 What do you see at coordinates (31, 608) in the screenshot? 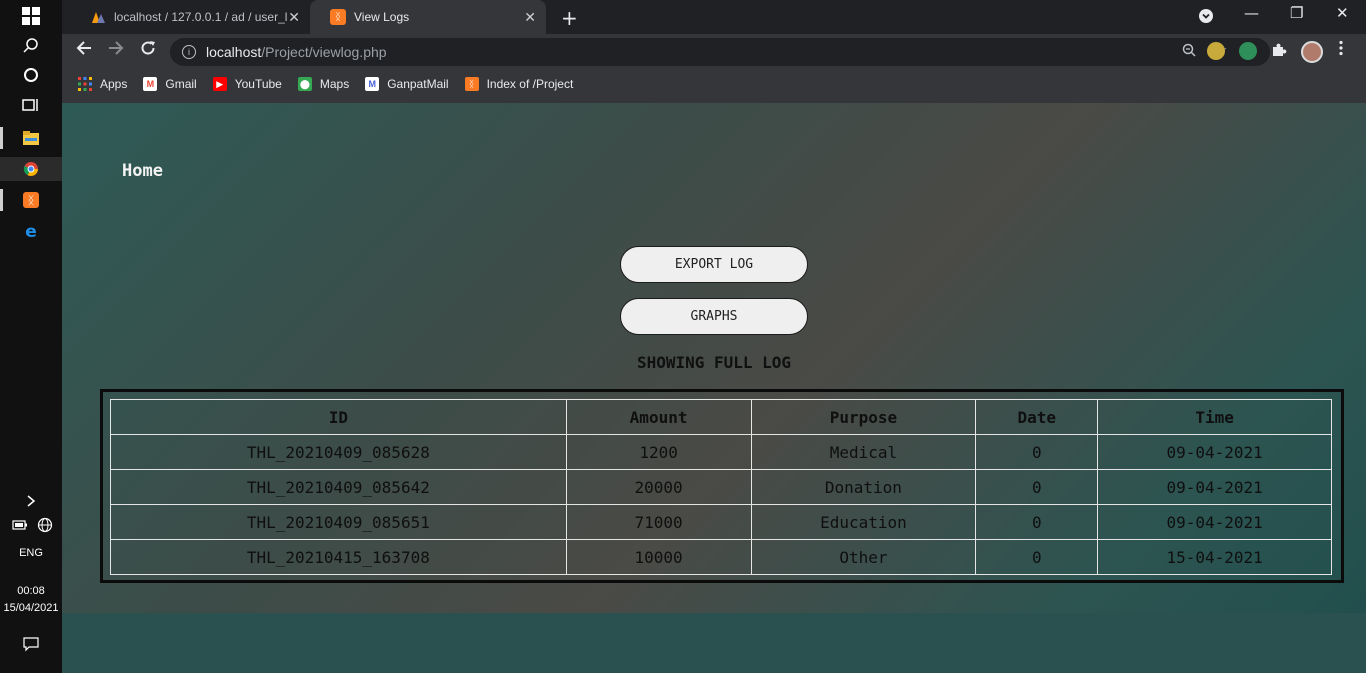
I see `clock-date: 15/04/2021` at bounding box center [31, 608].